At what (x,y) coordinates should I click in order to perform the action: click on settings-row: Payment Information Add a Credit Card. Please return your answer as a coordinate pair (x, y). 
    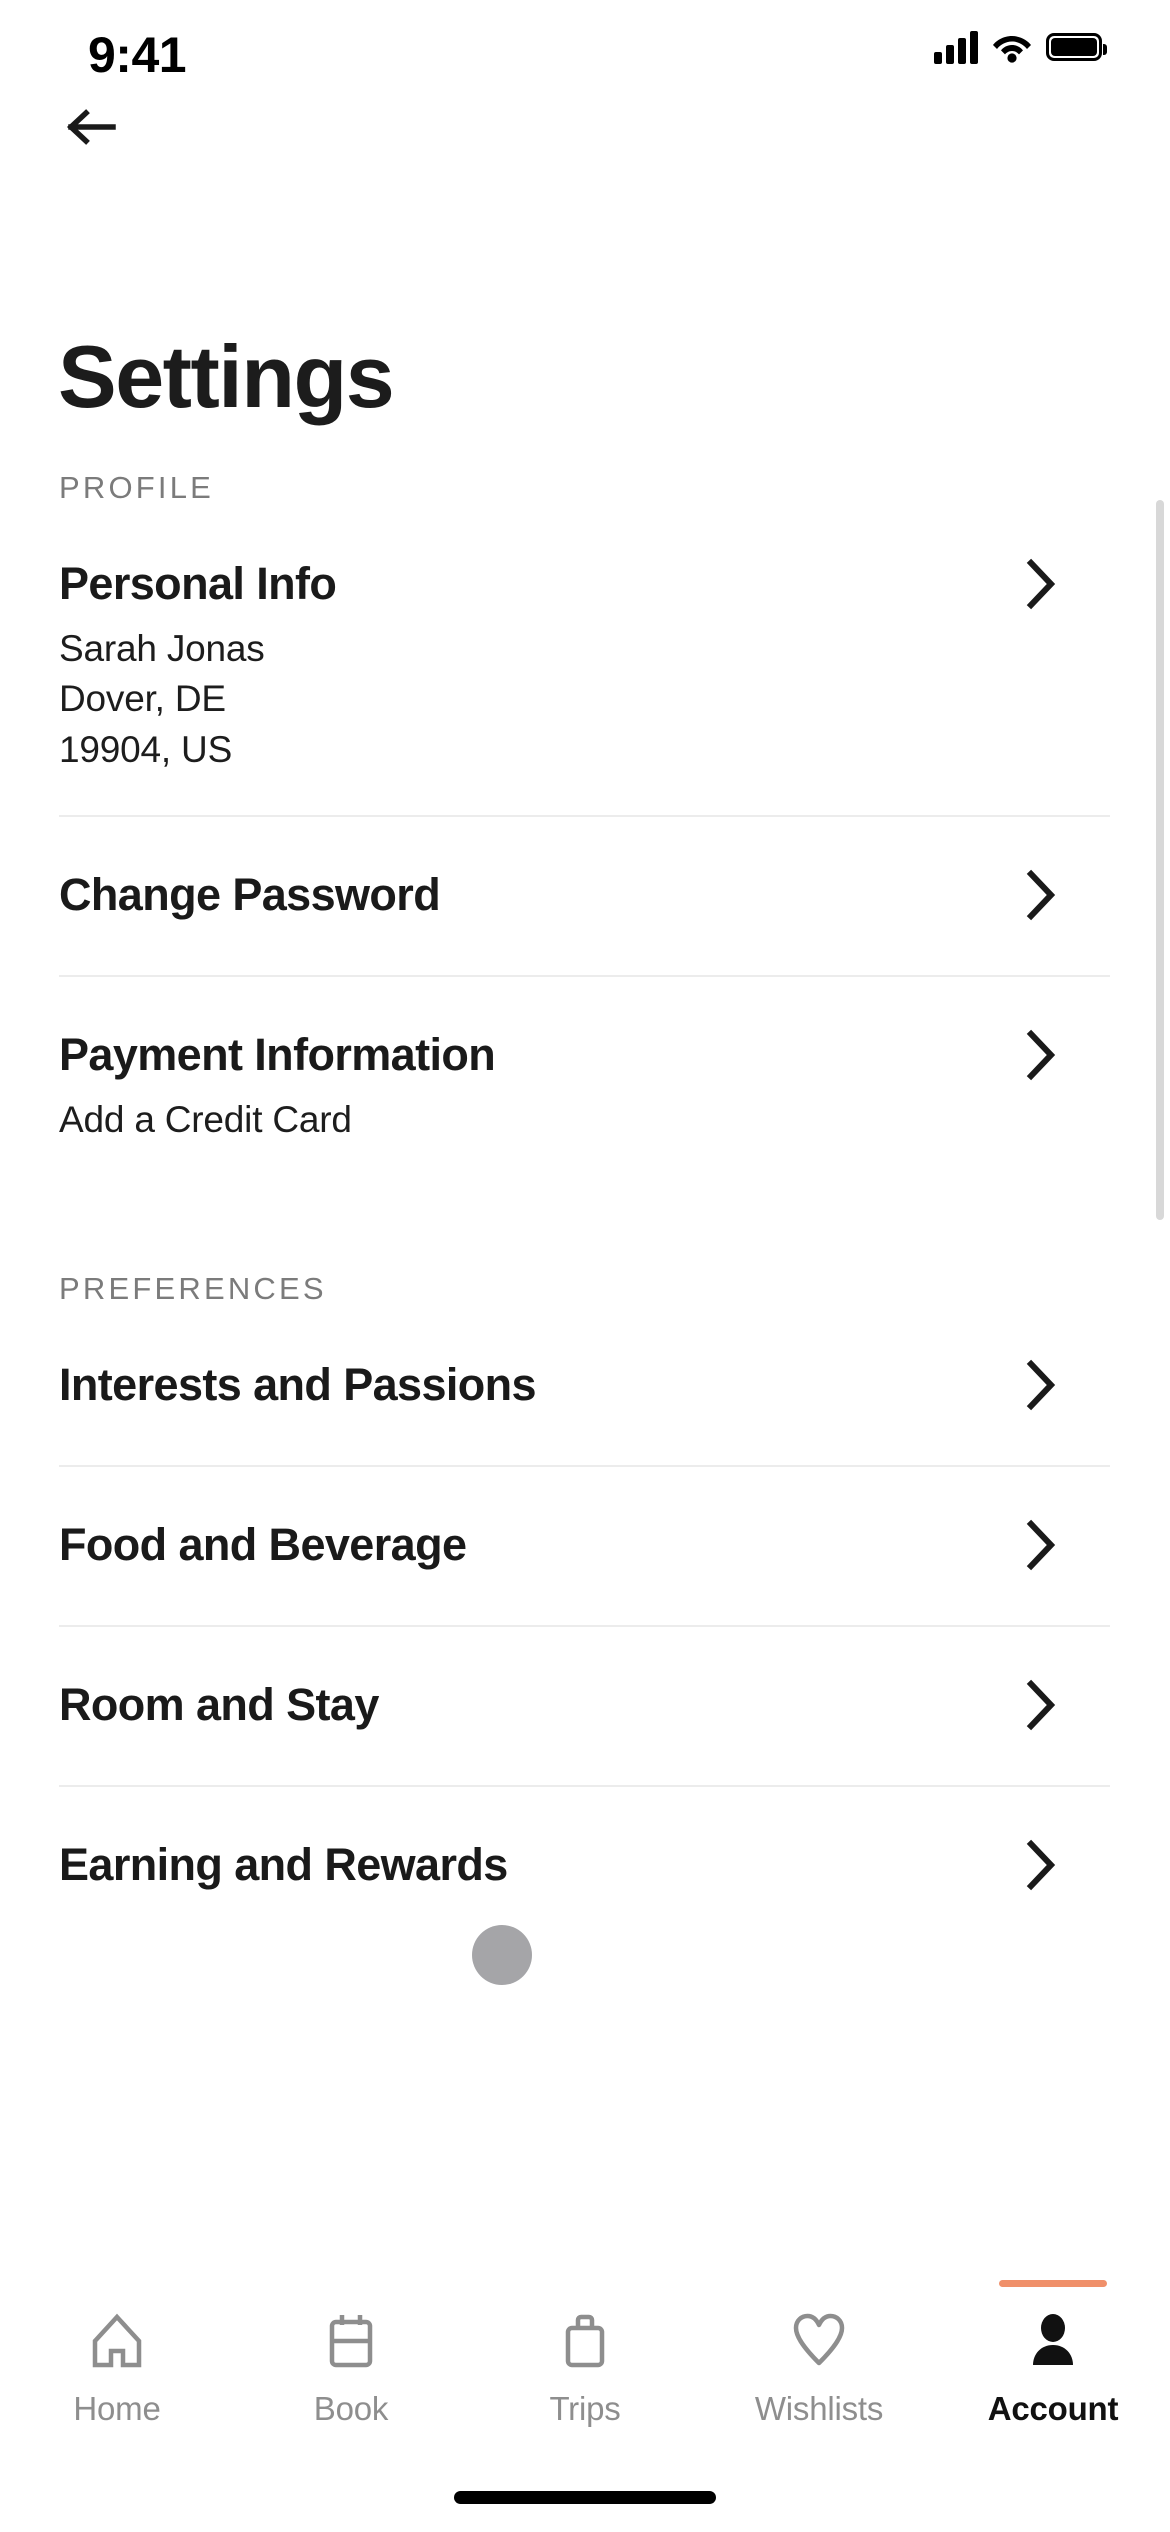
    Looking at the image, I should click on (585, 1081).